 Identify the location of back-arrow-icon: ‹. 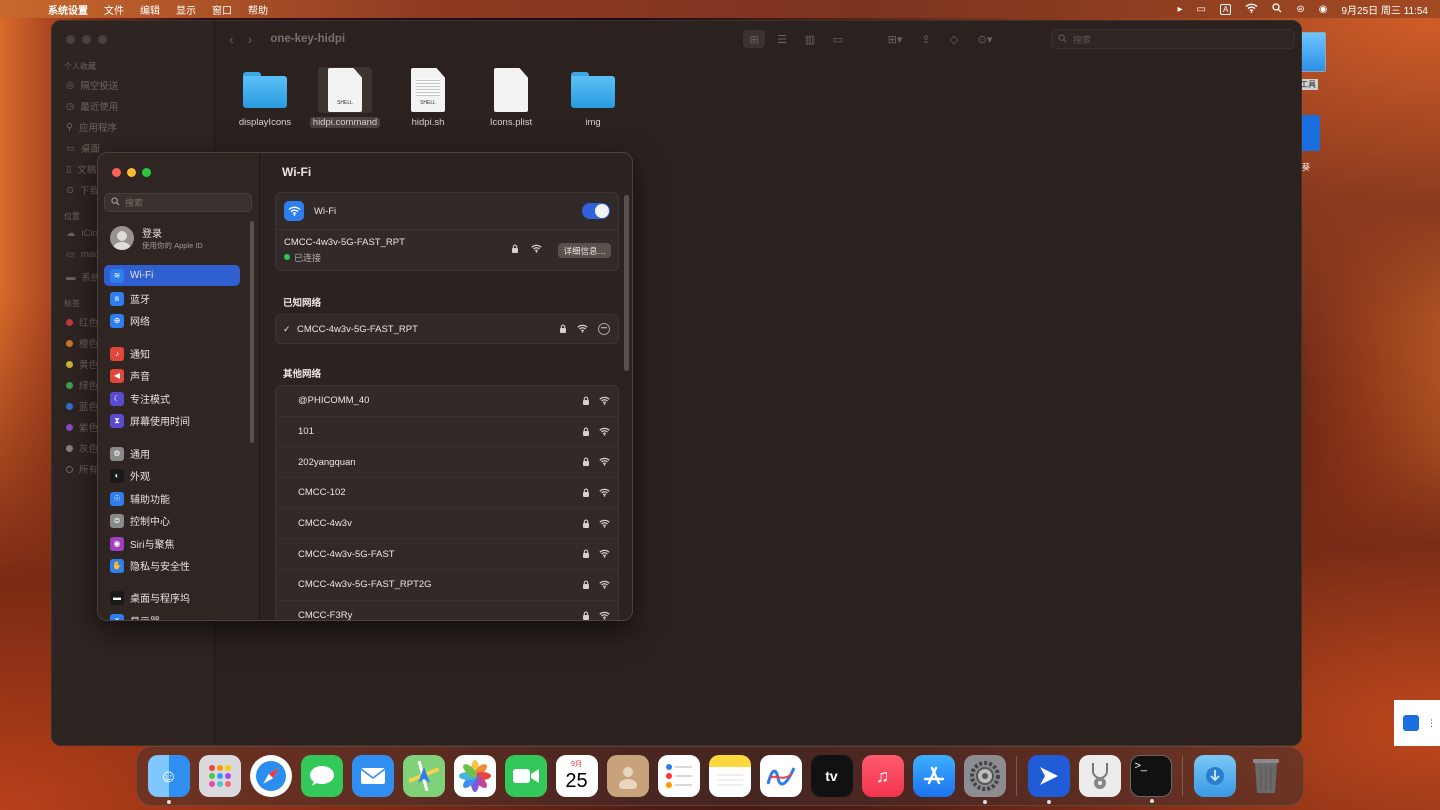
(231, 39).